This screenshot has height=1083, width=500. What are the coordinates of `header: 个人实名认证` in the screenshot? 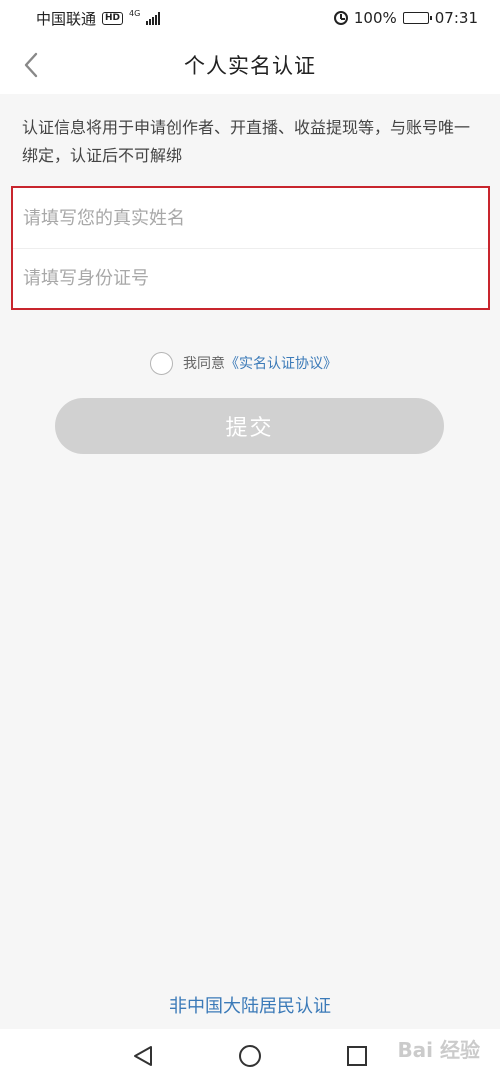 It's located at (250, 65).